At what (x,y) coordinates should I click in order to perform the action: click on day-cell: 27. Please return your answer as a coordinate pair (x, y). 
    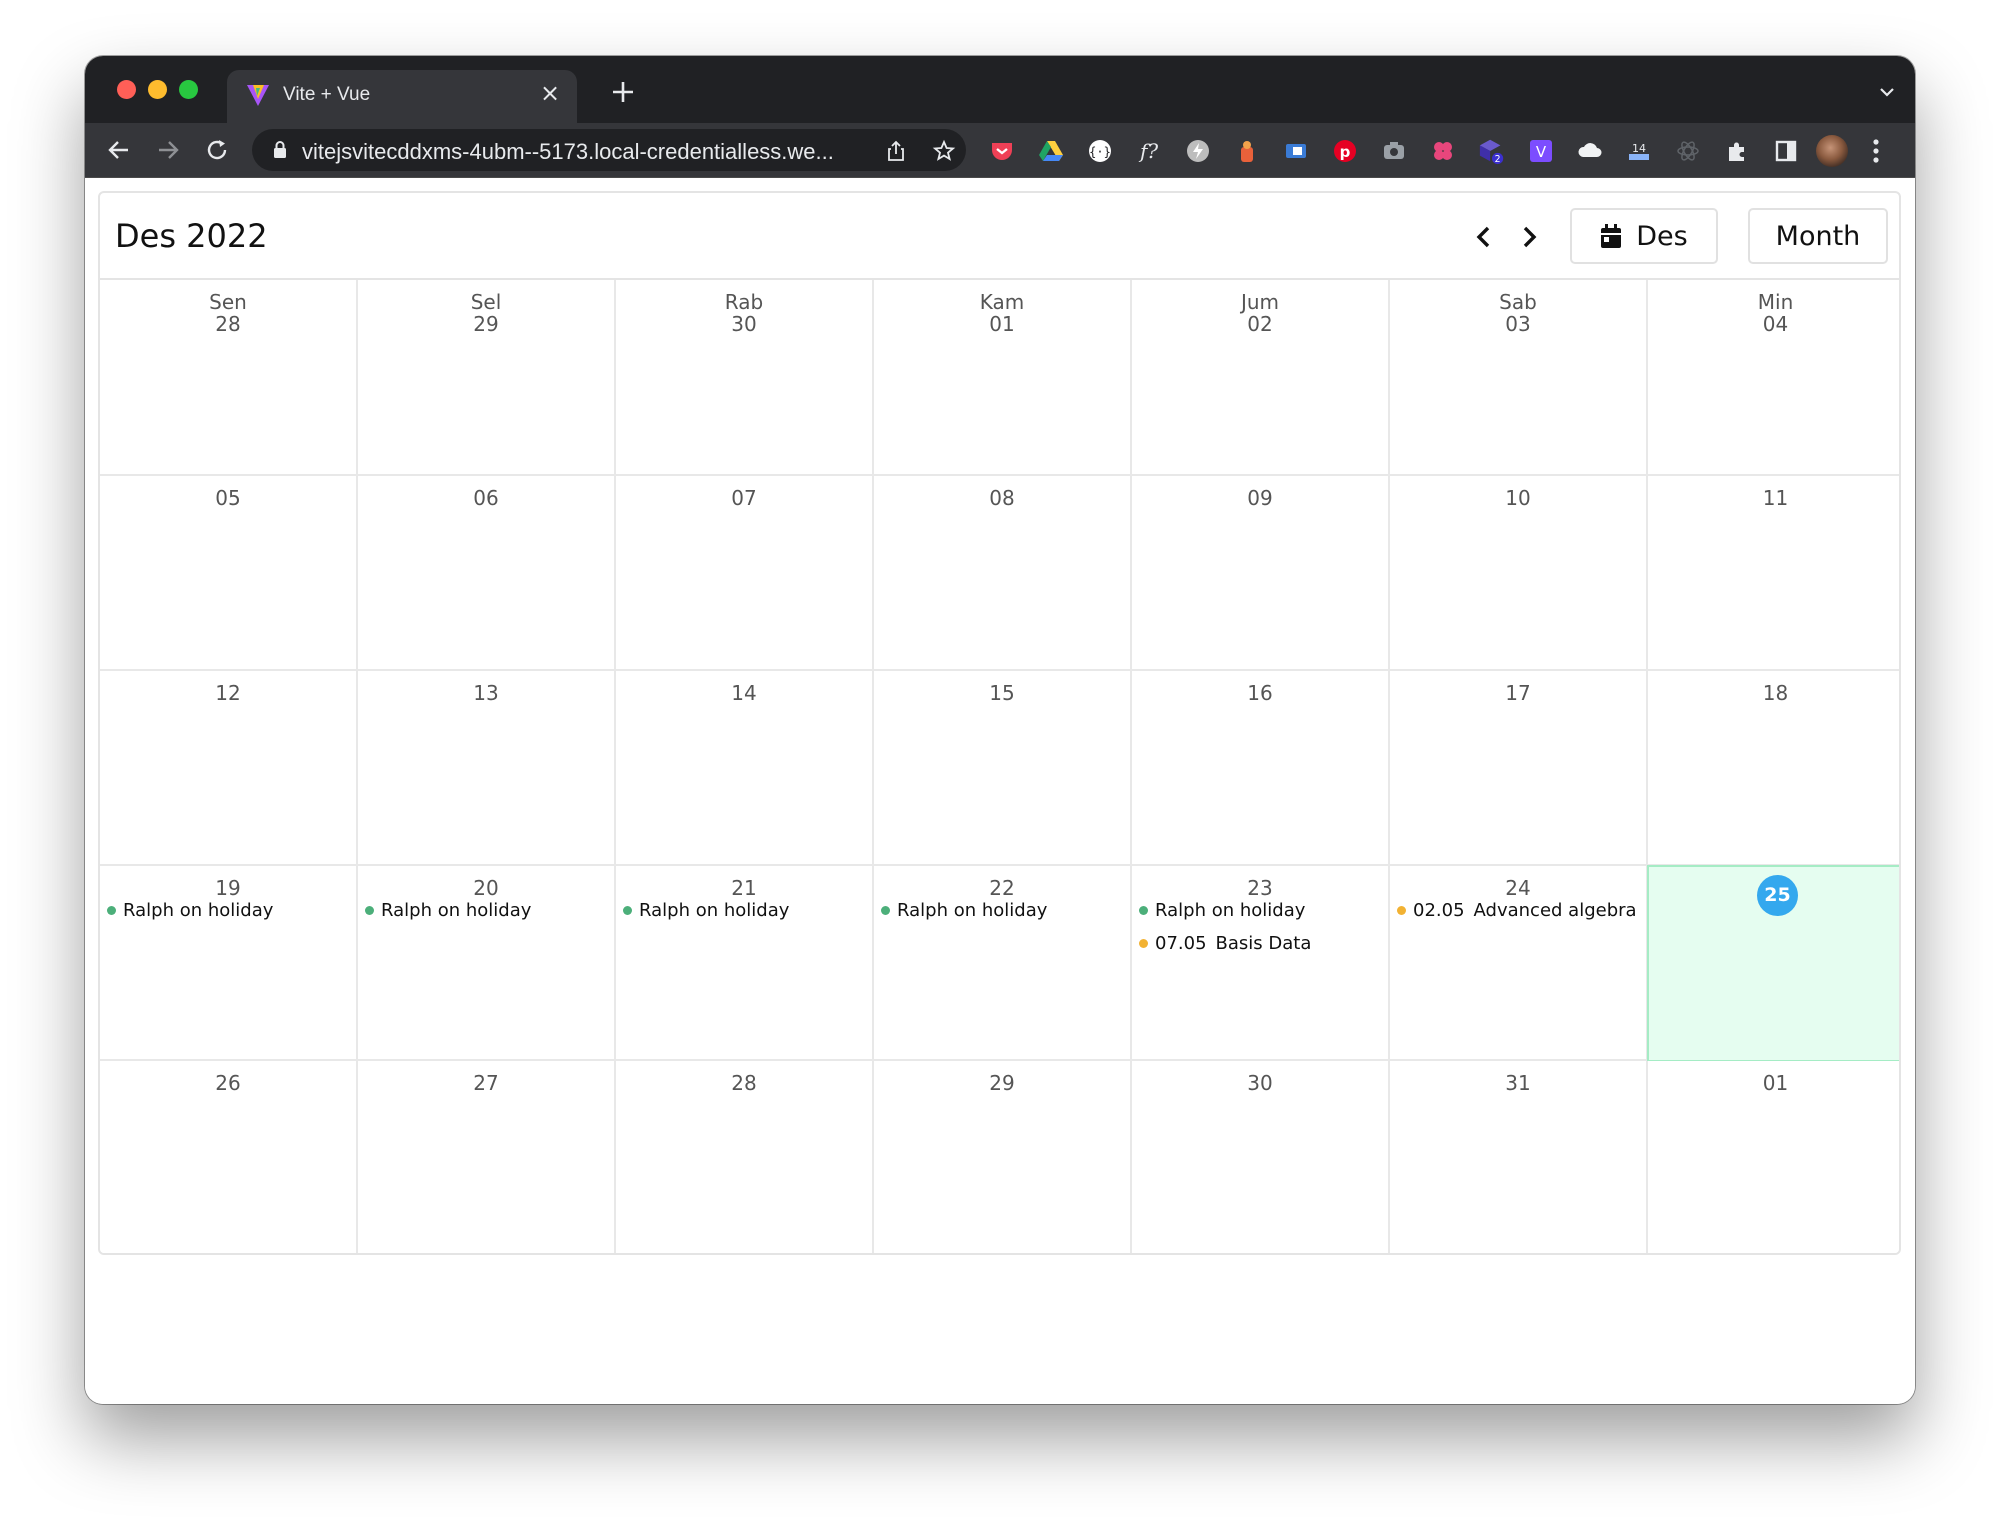
    Looking at the image, I should click on (487, 1157).